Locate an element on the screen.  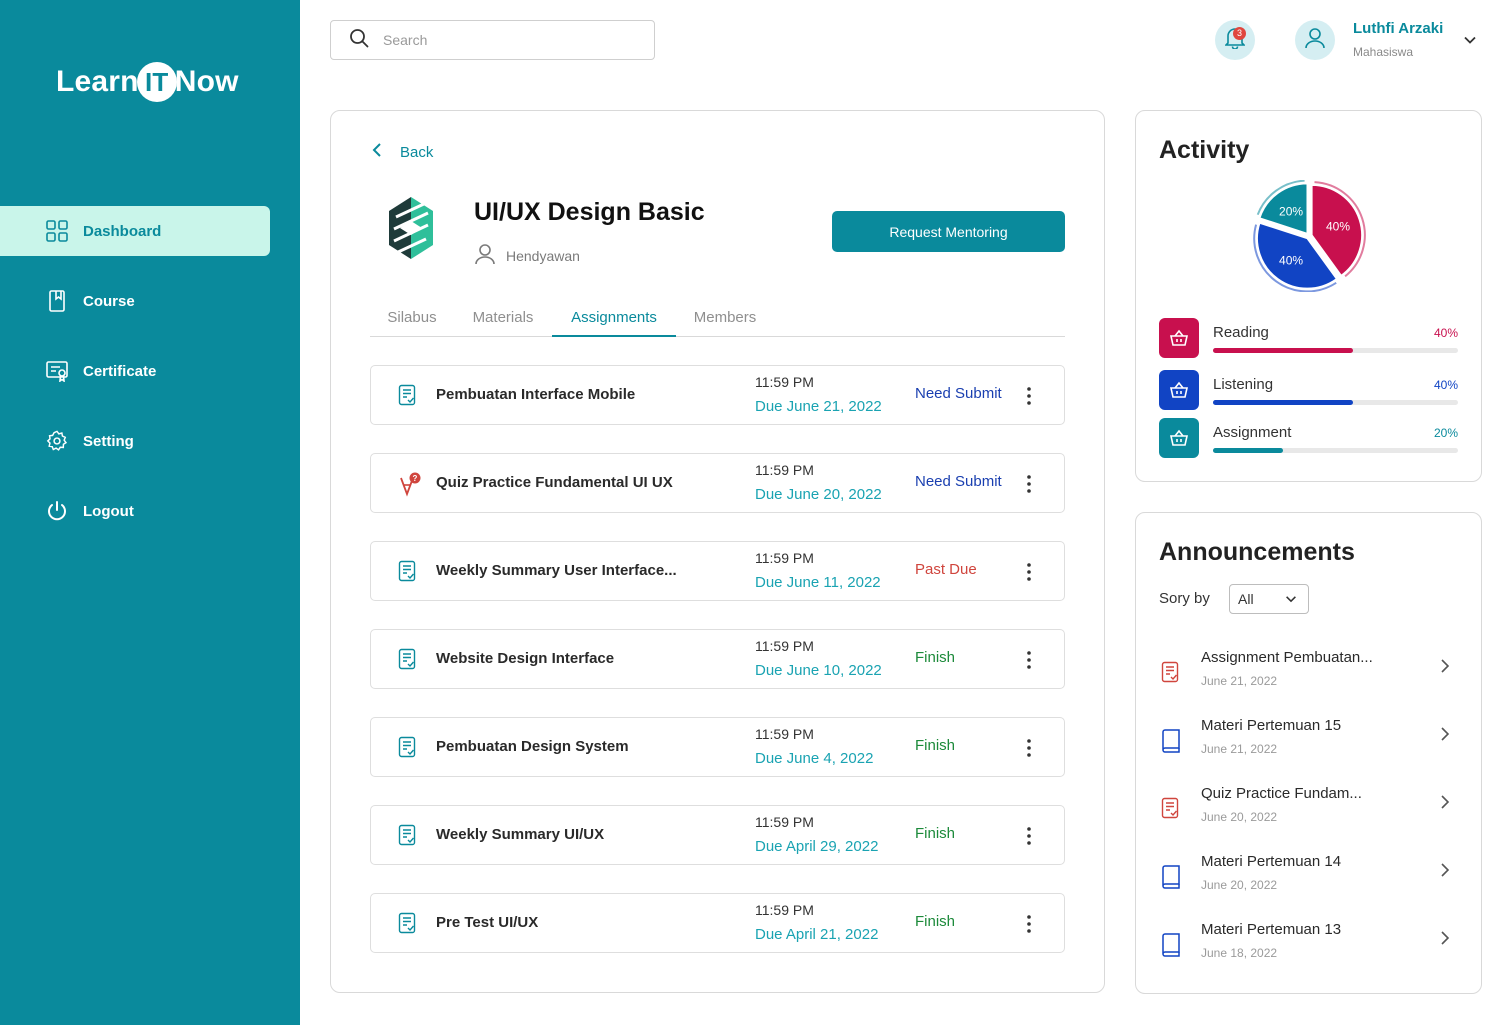
back-button: Back is located at coordinates (402, 152).